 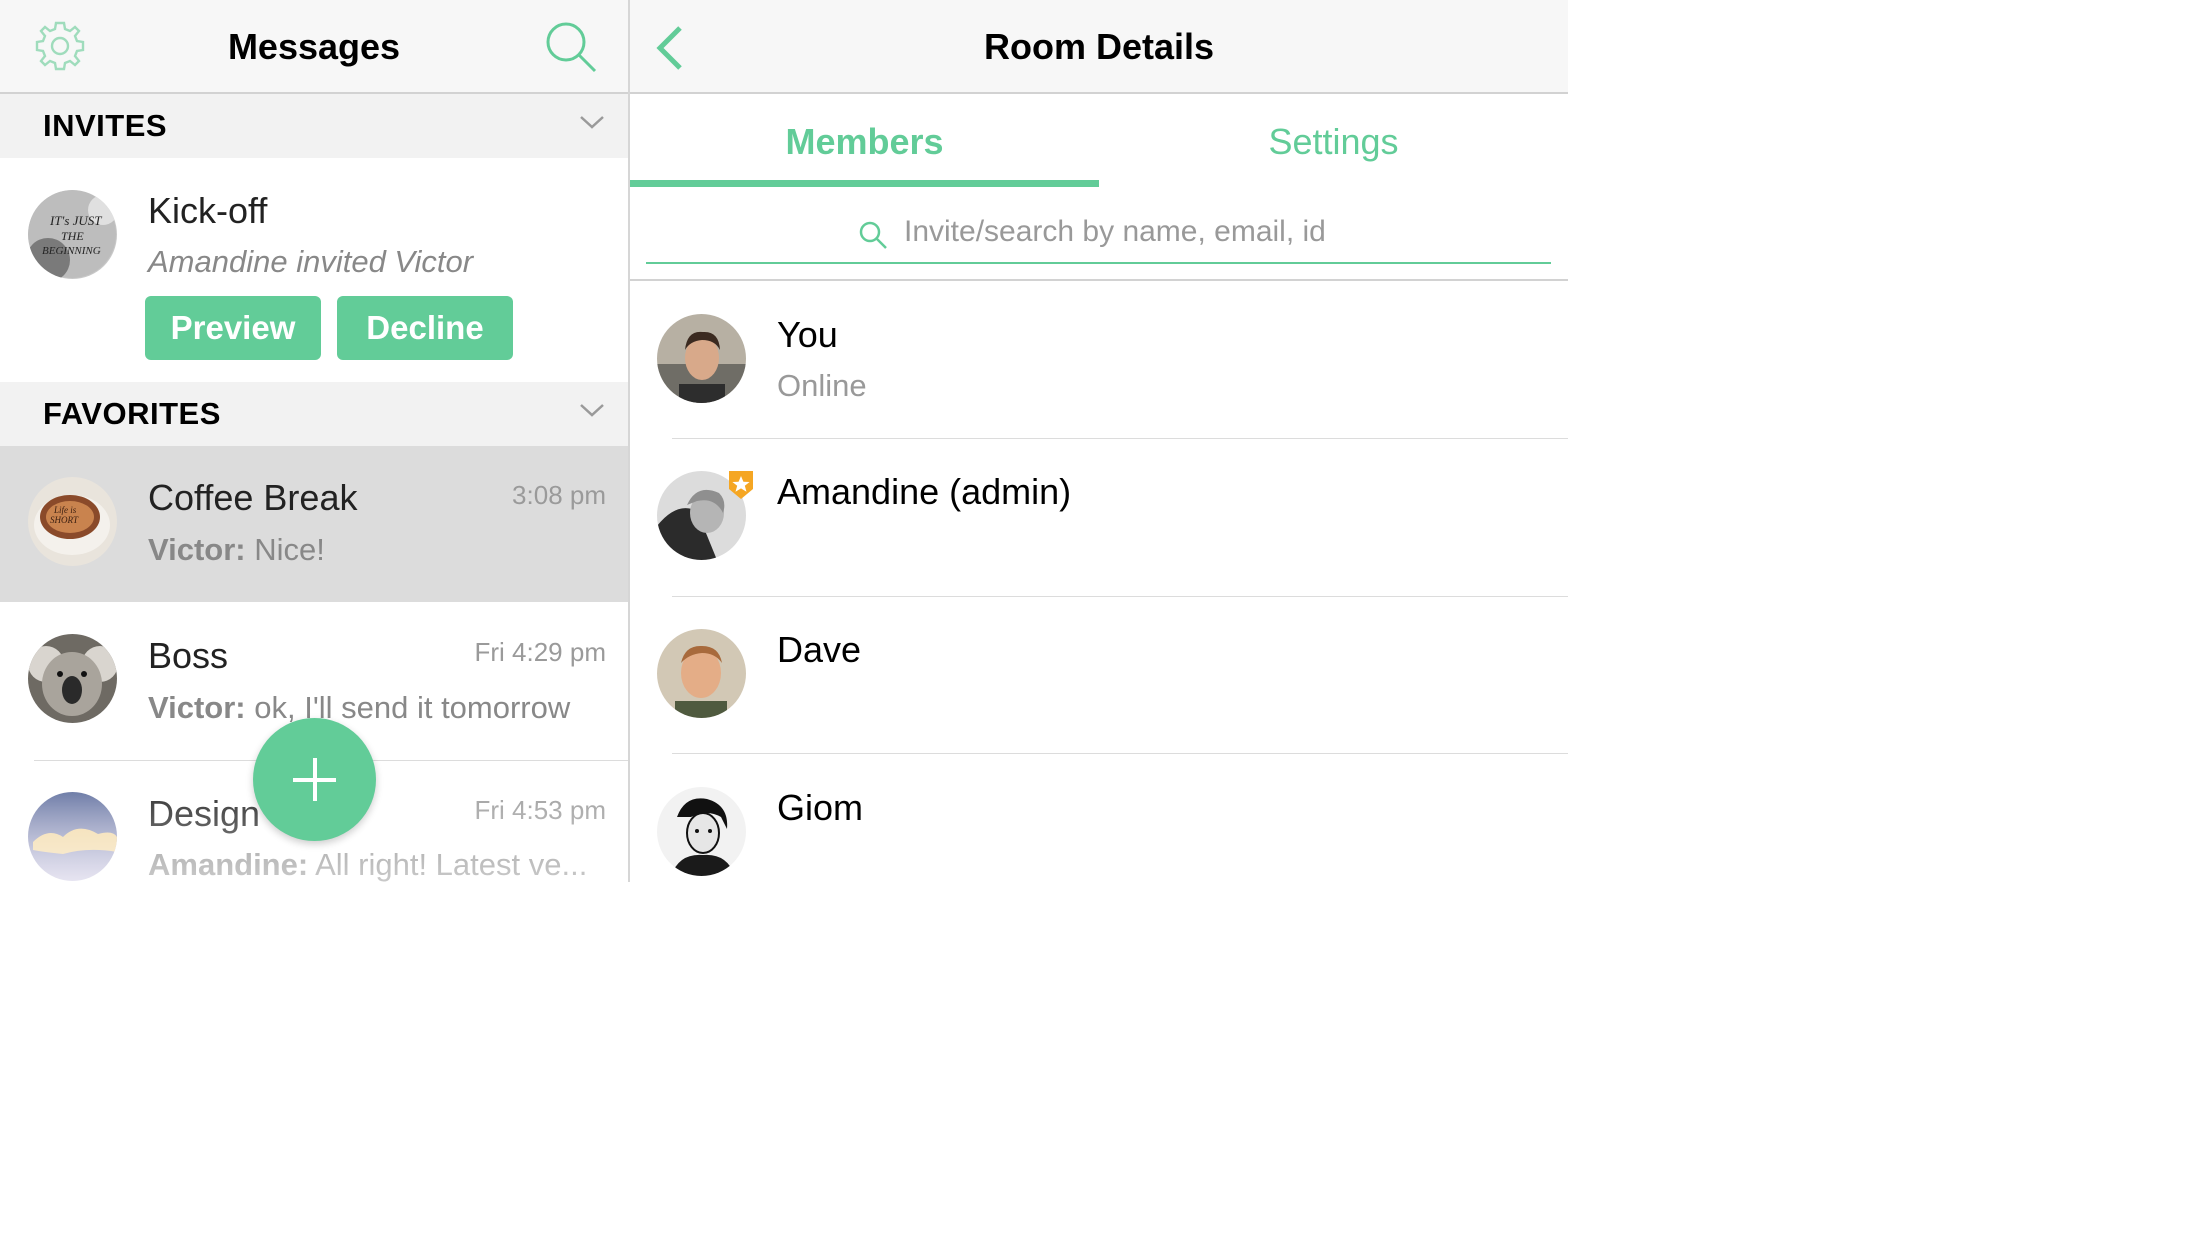 What do you see at coordinates (285, 549) in the screenshot?
I see `message-text: Nice!` at bounding box center [285, 549].